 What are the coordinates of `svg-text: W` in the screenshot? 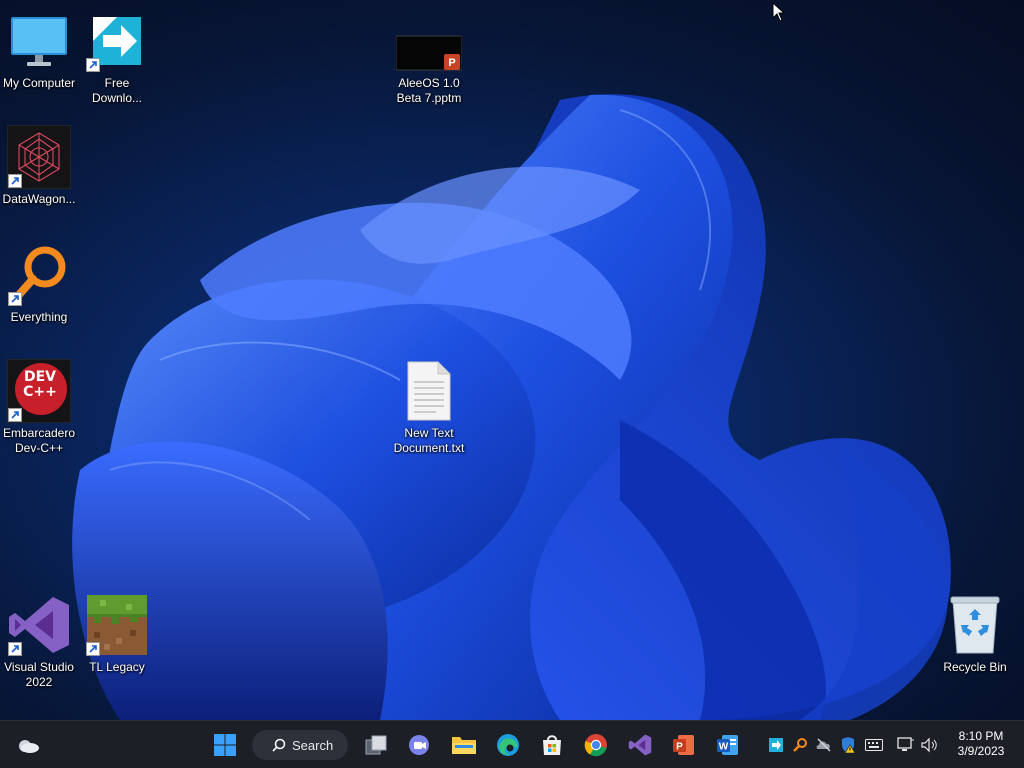 It's located at (724, 747).